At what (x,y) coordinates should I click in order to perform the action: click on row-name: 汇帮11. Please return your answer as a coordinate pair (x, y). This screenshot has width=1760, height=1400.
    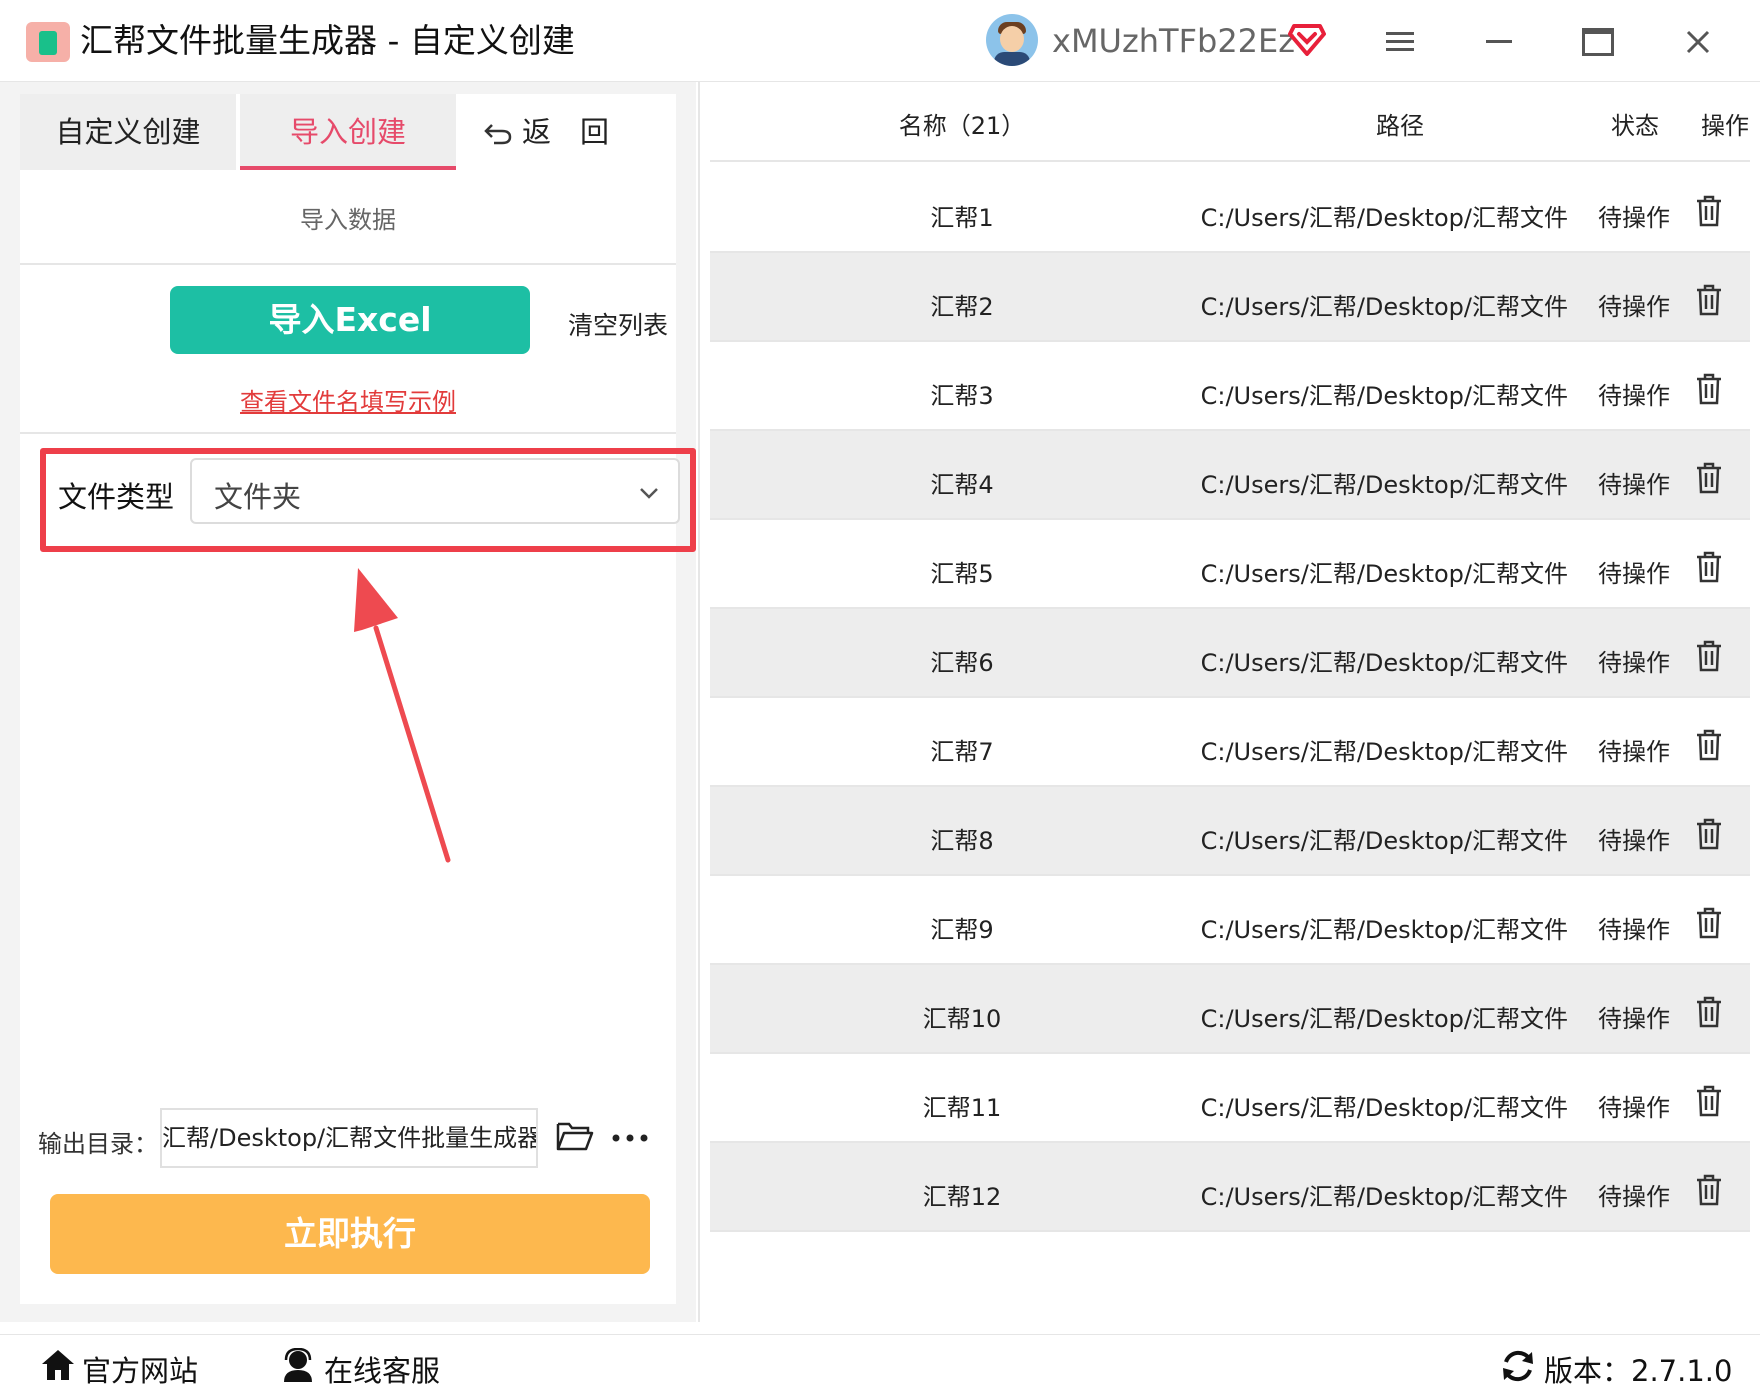
    Looking at the image, I should click on (962, 1108).